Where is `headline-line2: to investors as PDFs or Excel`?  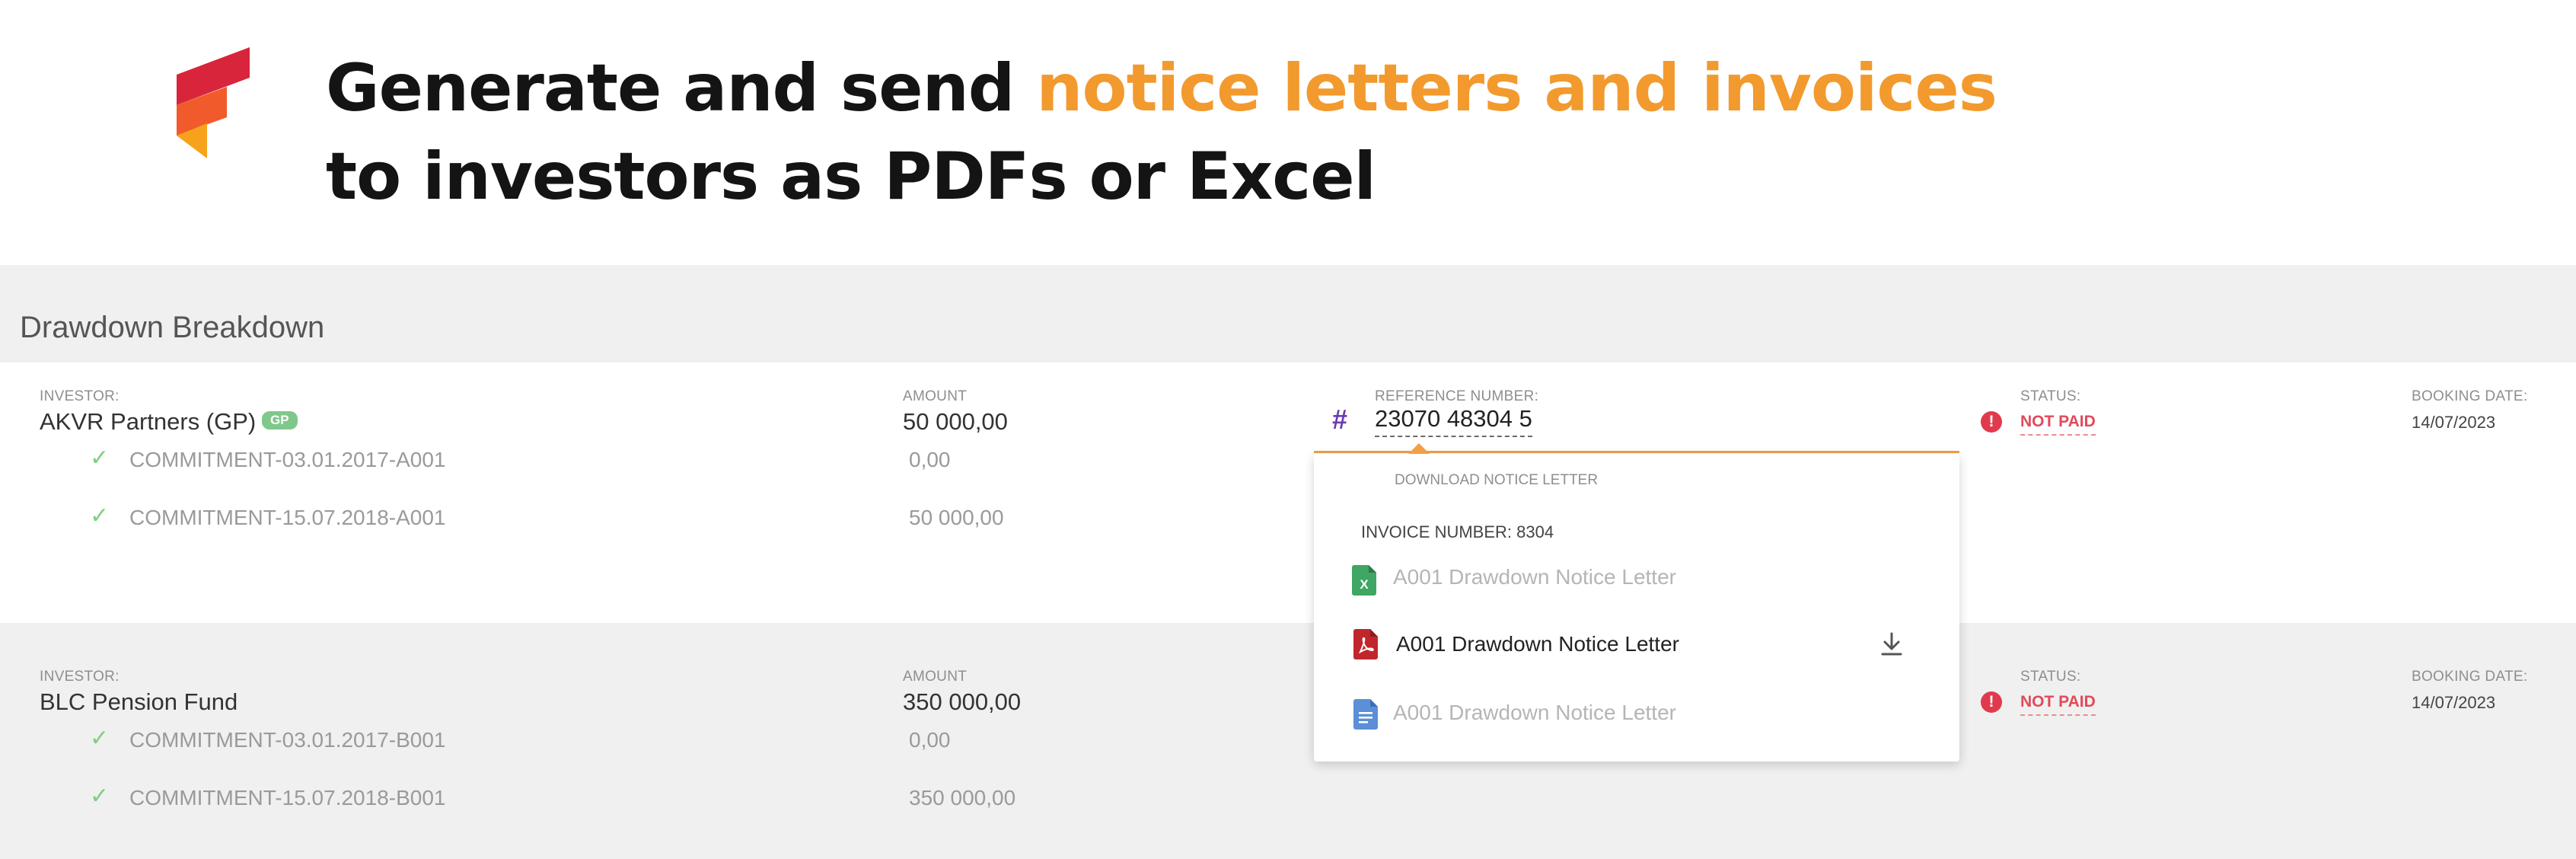
headline-line2: to investors as PDFs or Excel is located at coordinates (851, 177).